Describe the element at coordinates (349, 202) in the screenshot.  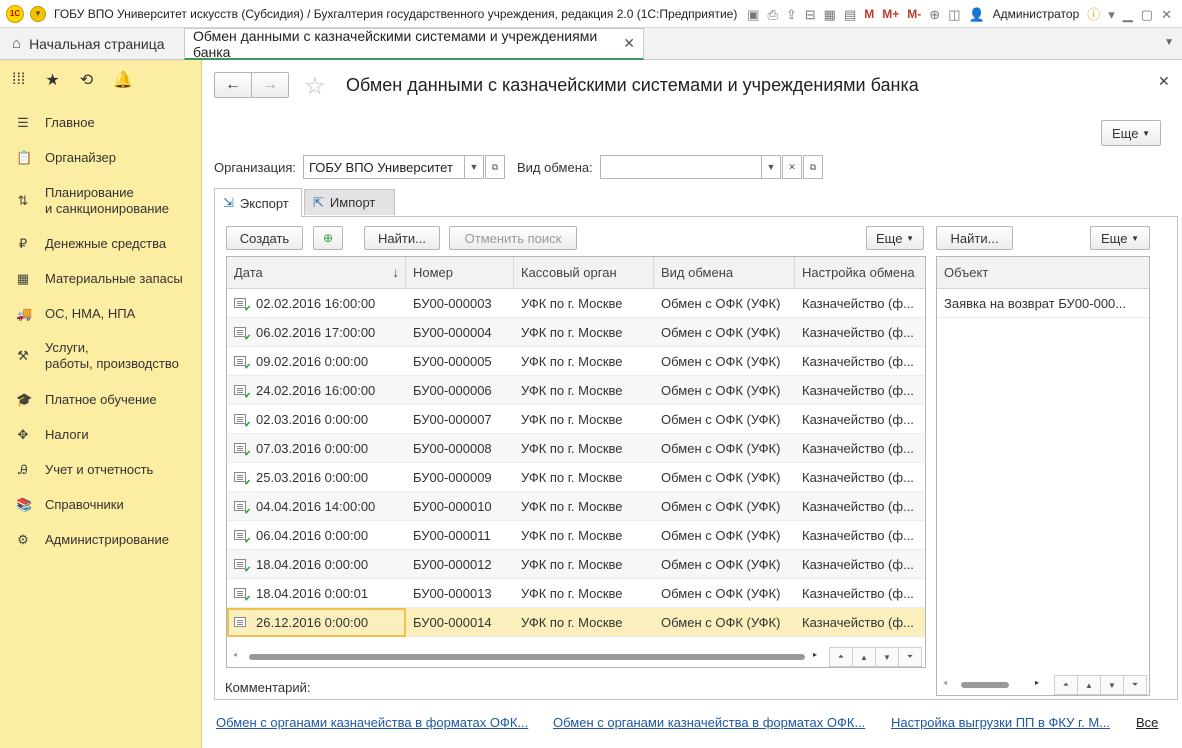
I see `tab-import: ⇱ Импорт` at that location.